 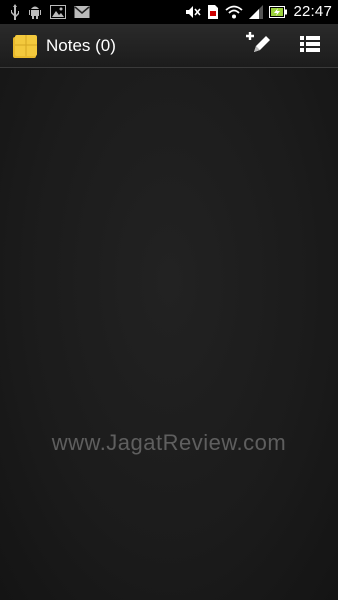 I want to click on notes-app-icon, so click(x=25, y=48).